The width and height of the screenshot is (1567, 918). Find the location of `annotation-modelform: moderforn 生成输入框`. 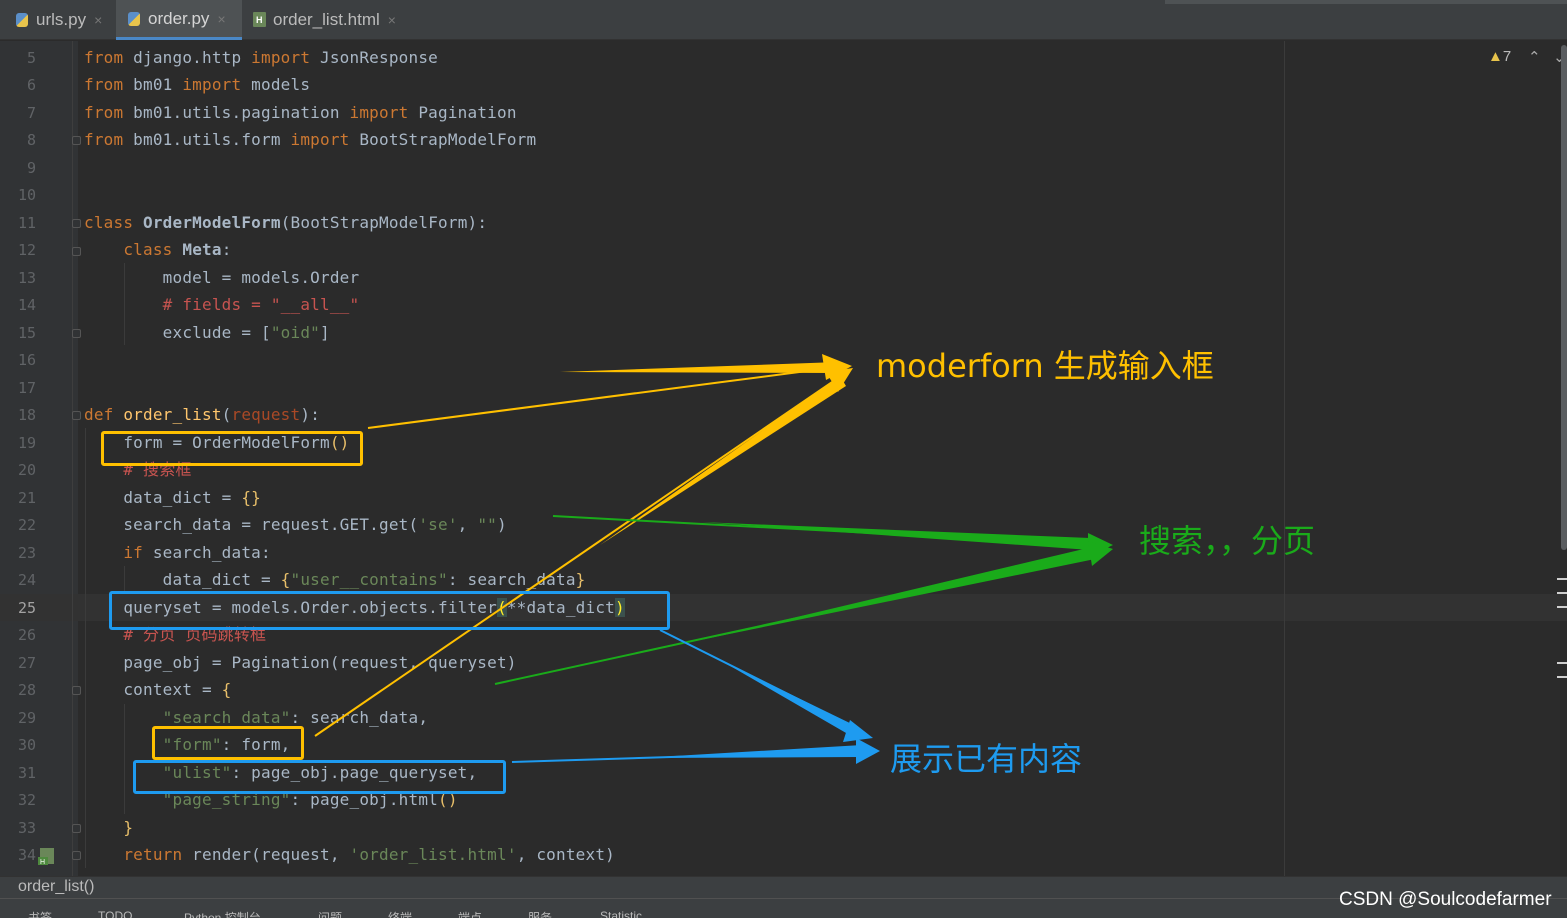

annotation-modelform: moderforn 生成输入框 is located at coordinates (1045, 366).